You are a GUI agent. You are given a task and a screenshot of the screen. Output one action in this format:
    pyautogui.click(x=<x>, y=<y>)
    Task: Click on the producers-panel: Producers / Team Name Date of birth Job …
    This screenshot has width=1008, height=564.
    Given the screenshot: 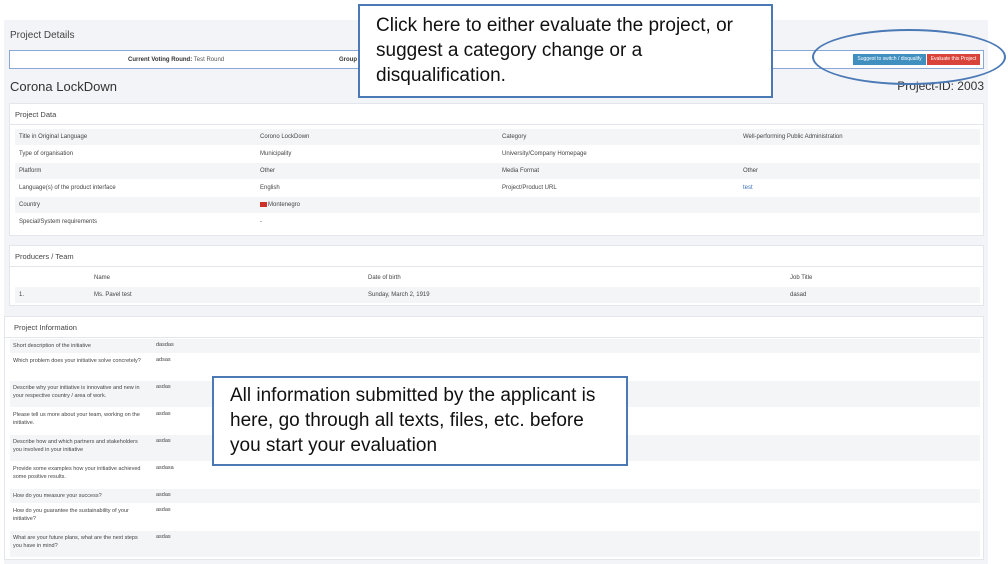 What is the action you would take?
    pyautogui.click(x=496, y=275)
    